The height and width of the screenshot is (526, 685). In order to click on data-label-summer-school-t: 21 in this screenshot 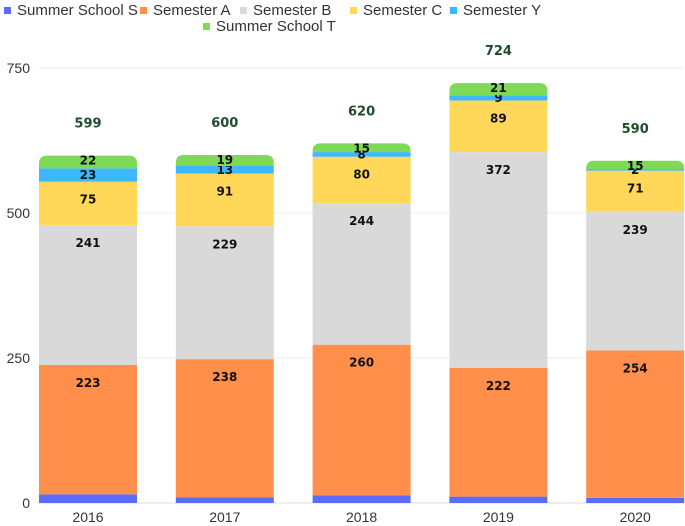, I will do `click(498, 88)`.